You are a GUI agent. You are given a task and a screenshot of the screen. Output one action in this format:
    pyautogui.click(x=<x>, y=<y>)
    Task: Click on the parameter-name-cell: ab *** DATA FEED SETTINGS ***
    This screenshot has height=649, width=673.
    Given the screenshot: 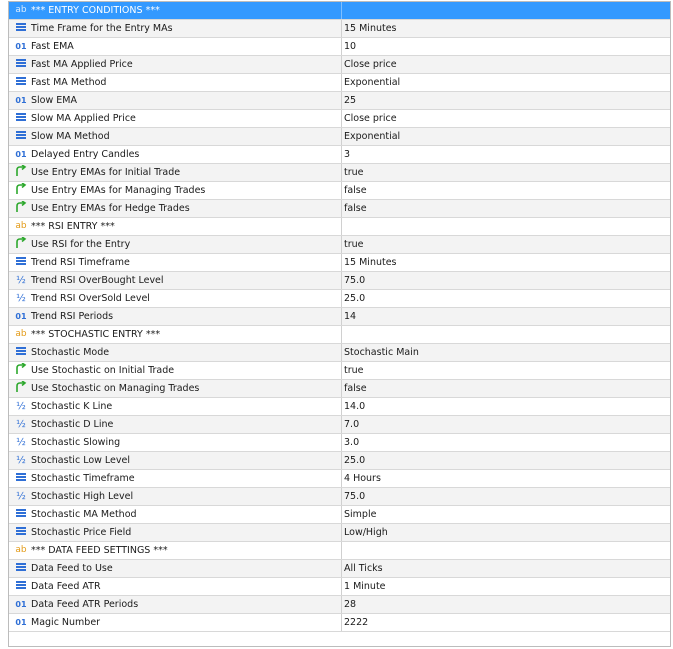 What is the action you would take?
    pyautogui.click(x=175, y=550)
    